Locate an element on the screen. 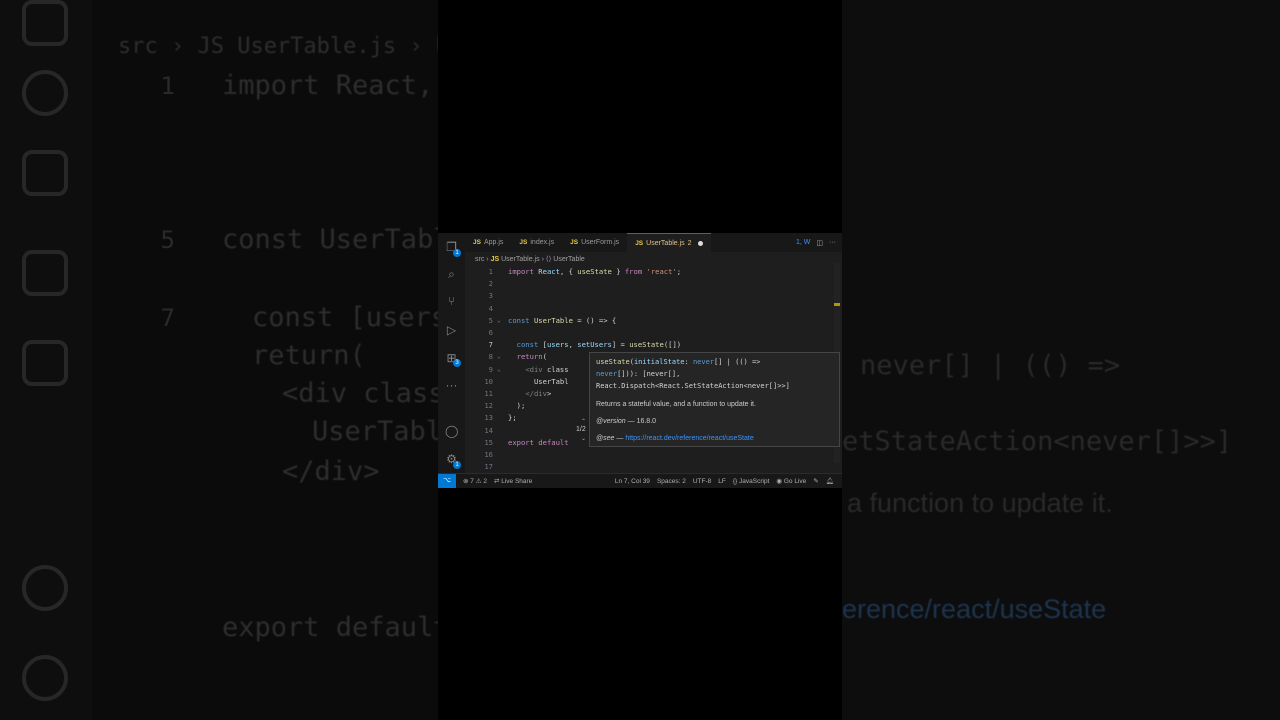 The image size is (1280, 720). breadcrumb-file: UserTable.js is located at coordinates (520, 259).